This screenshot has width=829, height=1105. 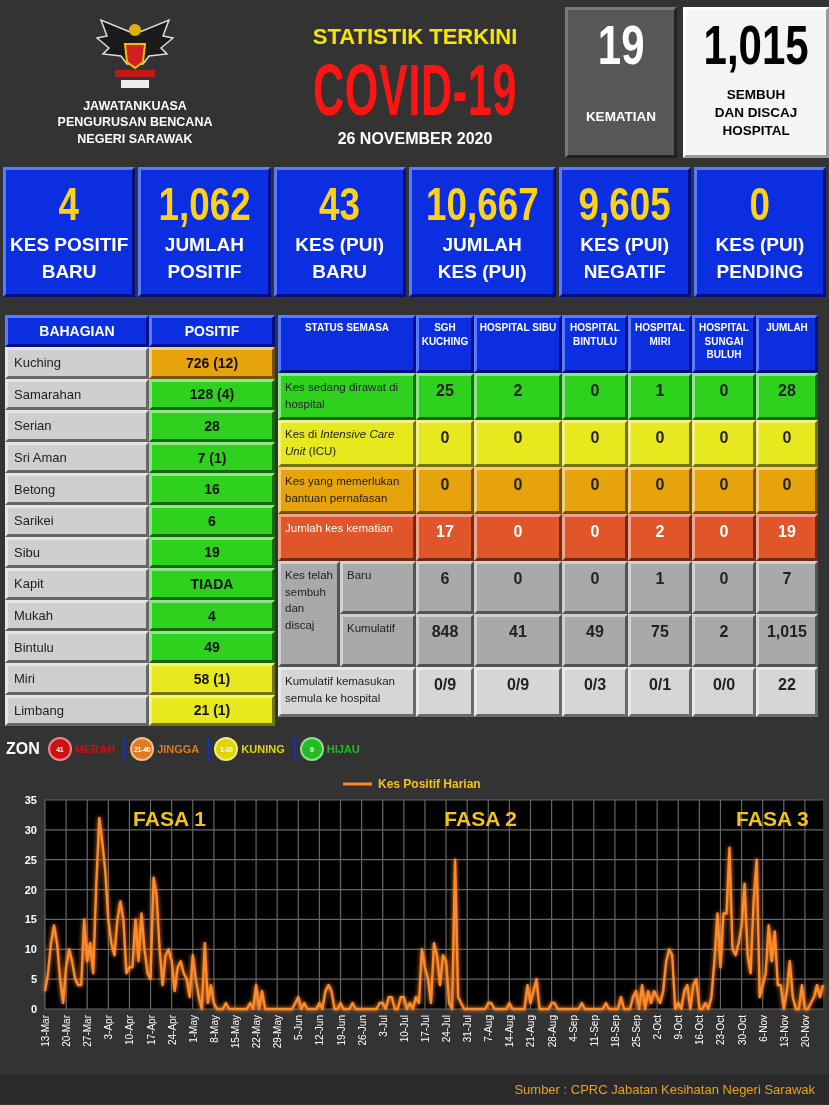 I want to click on zone-label: HIJAU, so click(x=343, y=749).